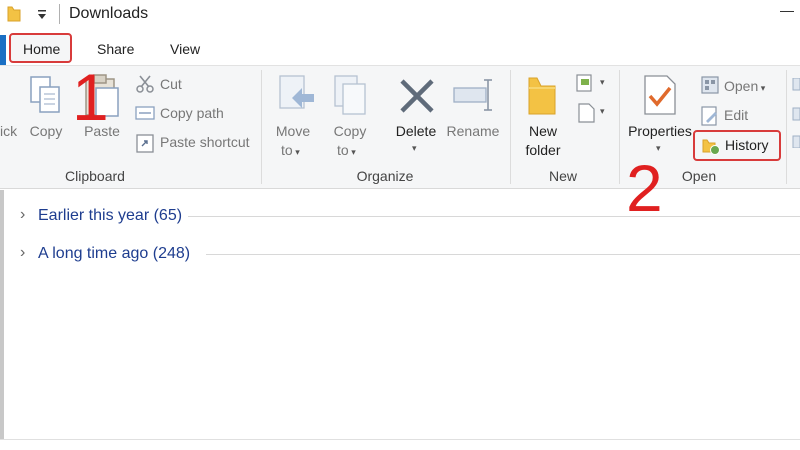  I want to click on tab-home-label: Home, so click(42, 49).